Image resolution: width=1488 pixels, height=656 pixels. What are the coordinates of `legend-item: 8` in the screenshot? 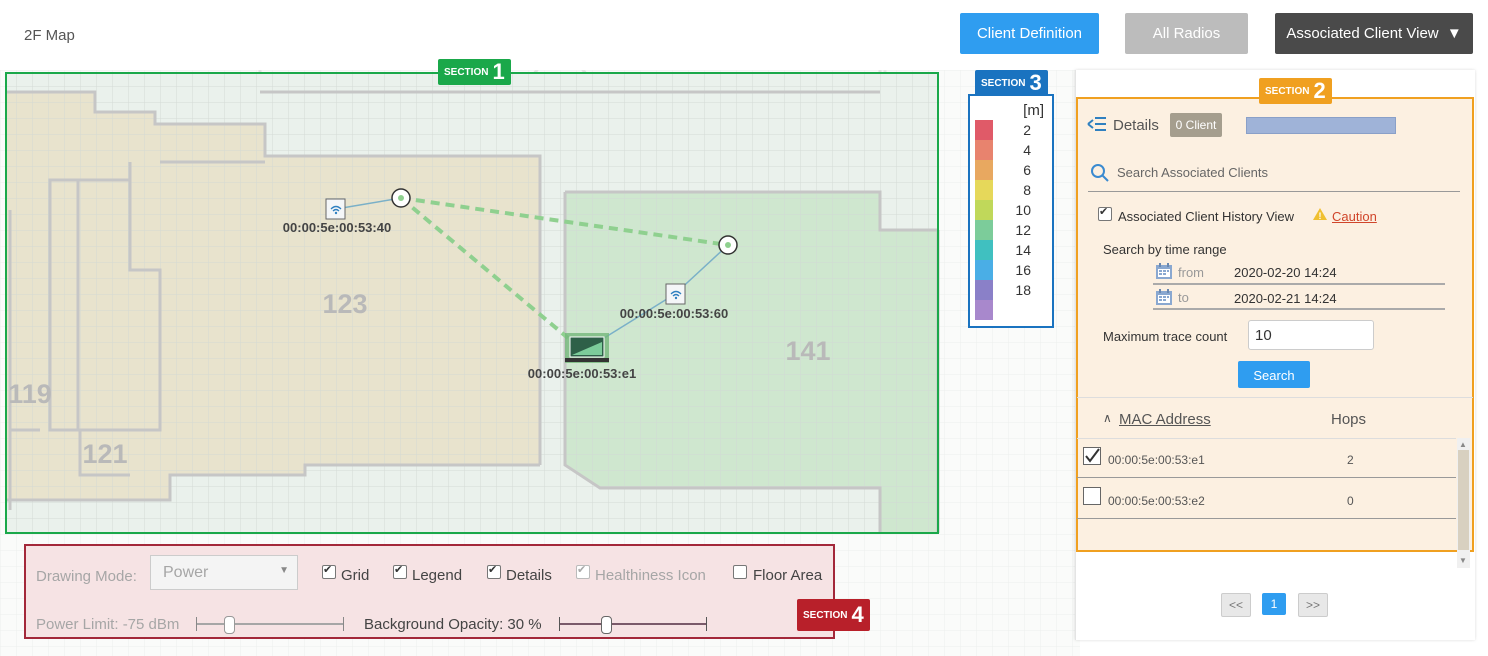 It's located at (1010, 190).